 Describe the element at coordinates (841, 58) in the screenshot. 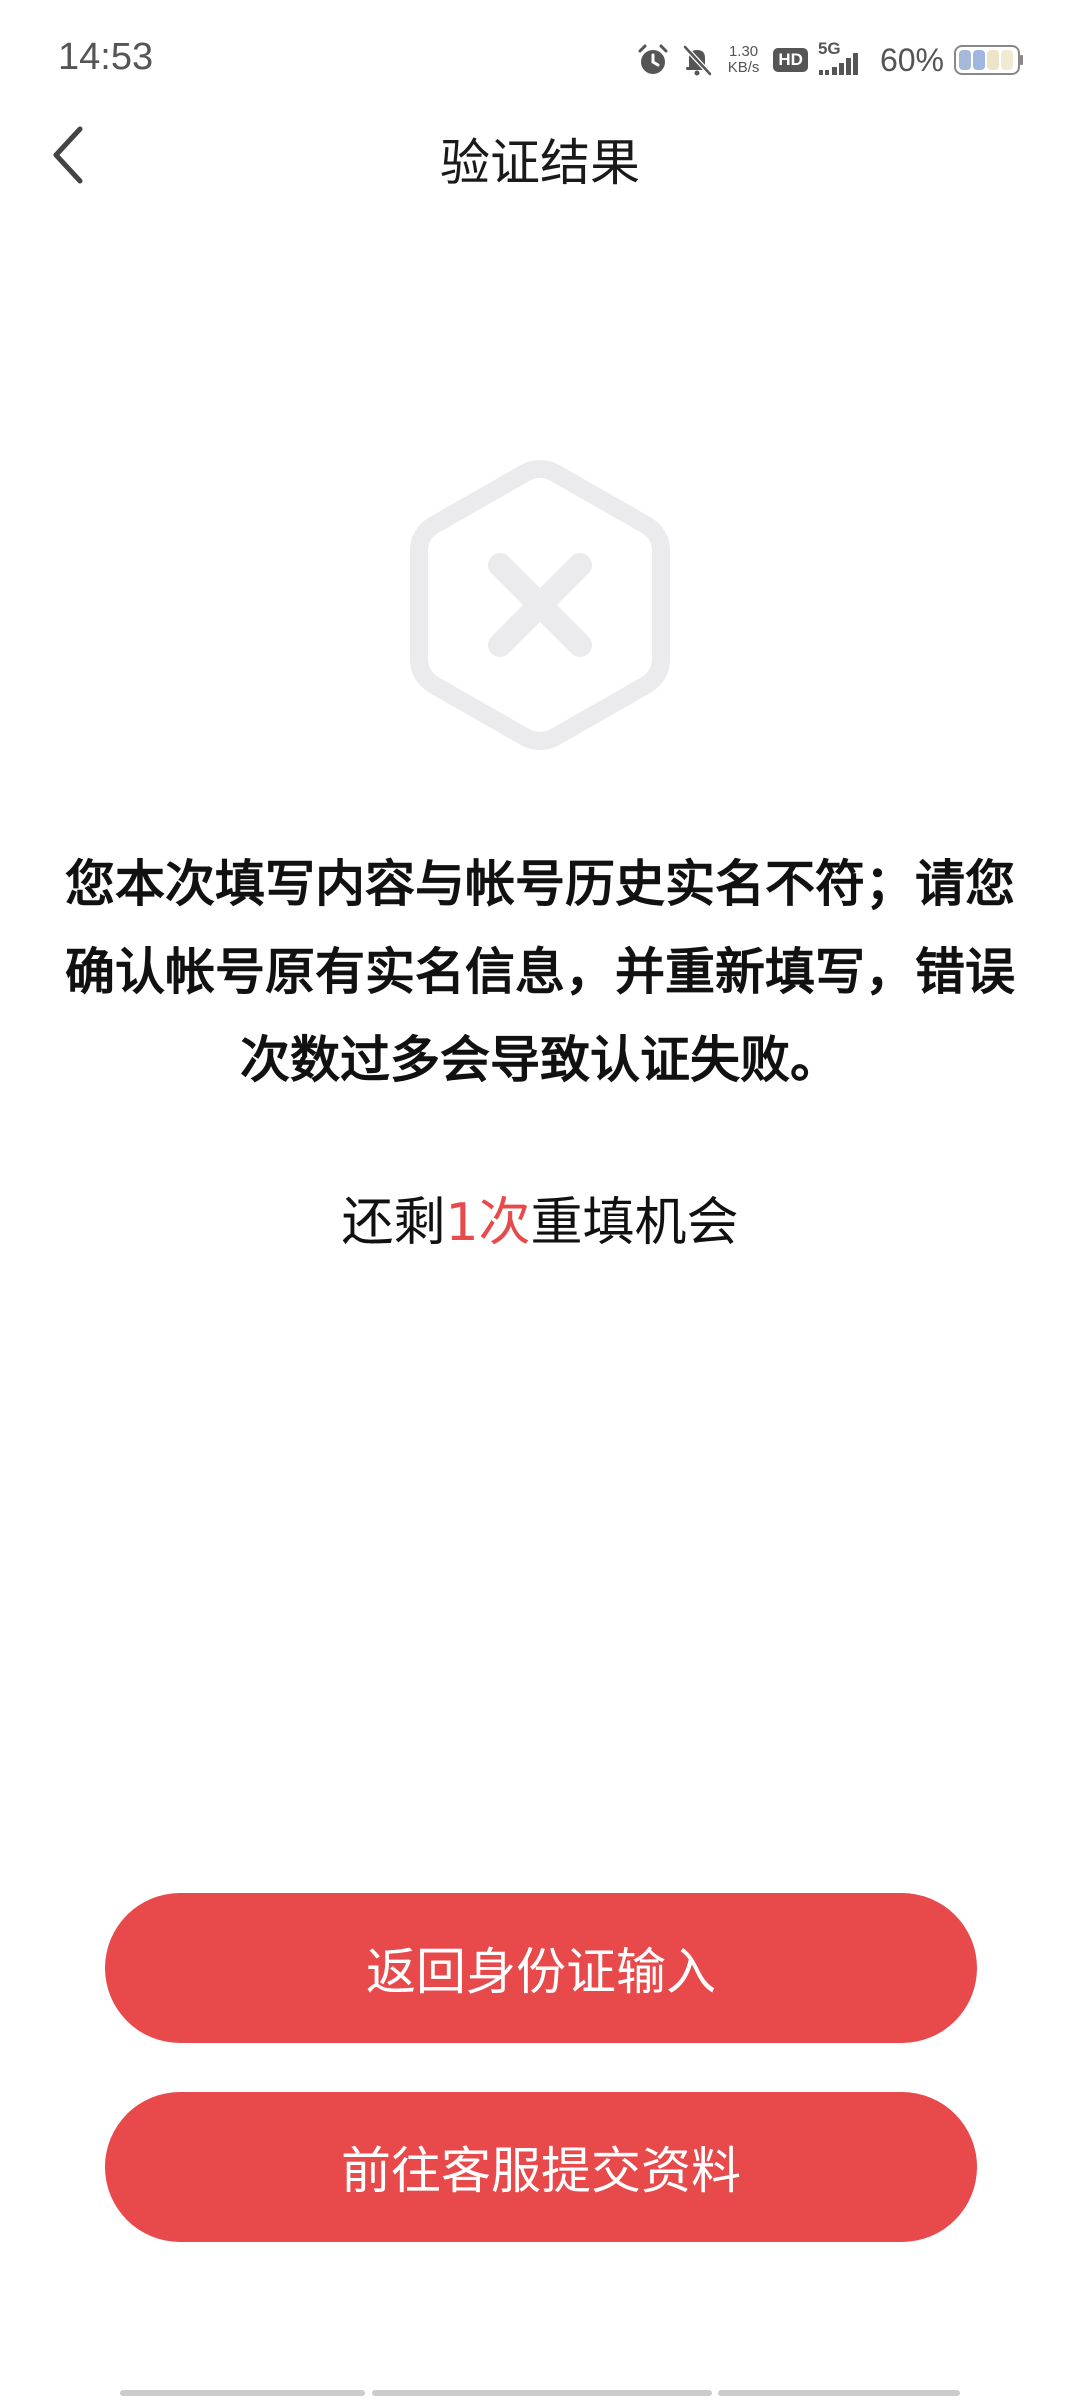

I see `signal-icon: 5G` at that location.